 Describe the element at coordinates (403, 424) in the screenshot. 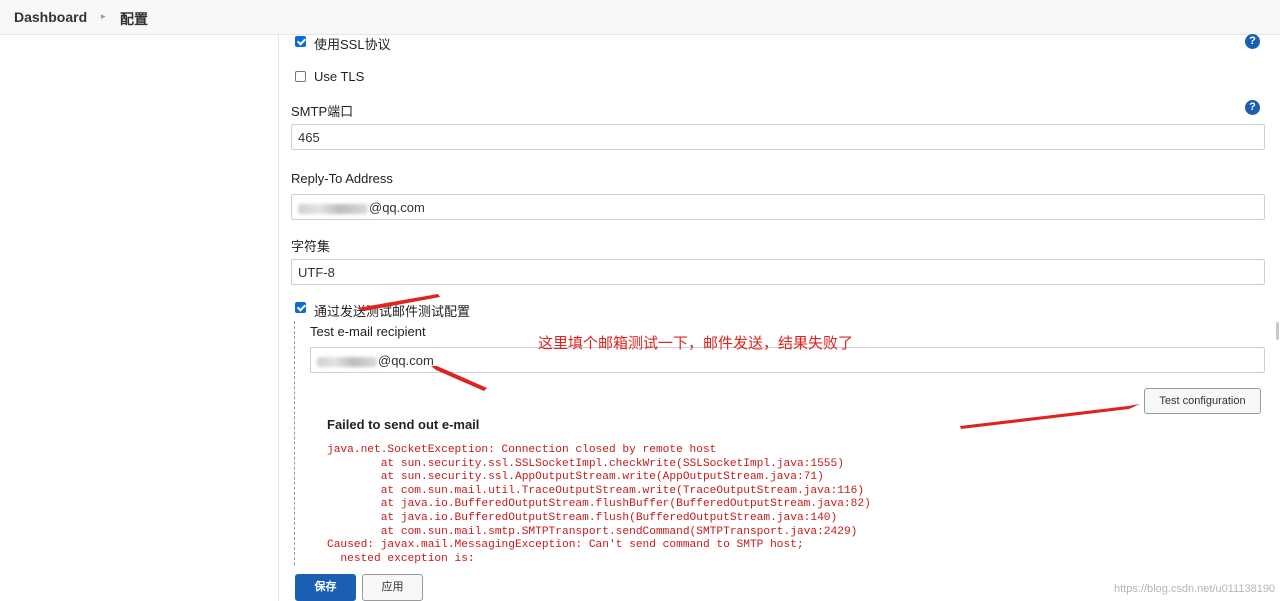

I see `error-title: Failed to send out e-mail` at that location.